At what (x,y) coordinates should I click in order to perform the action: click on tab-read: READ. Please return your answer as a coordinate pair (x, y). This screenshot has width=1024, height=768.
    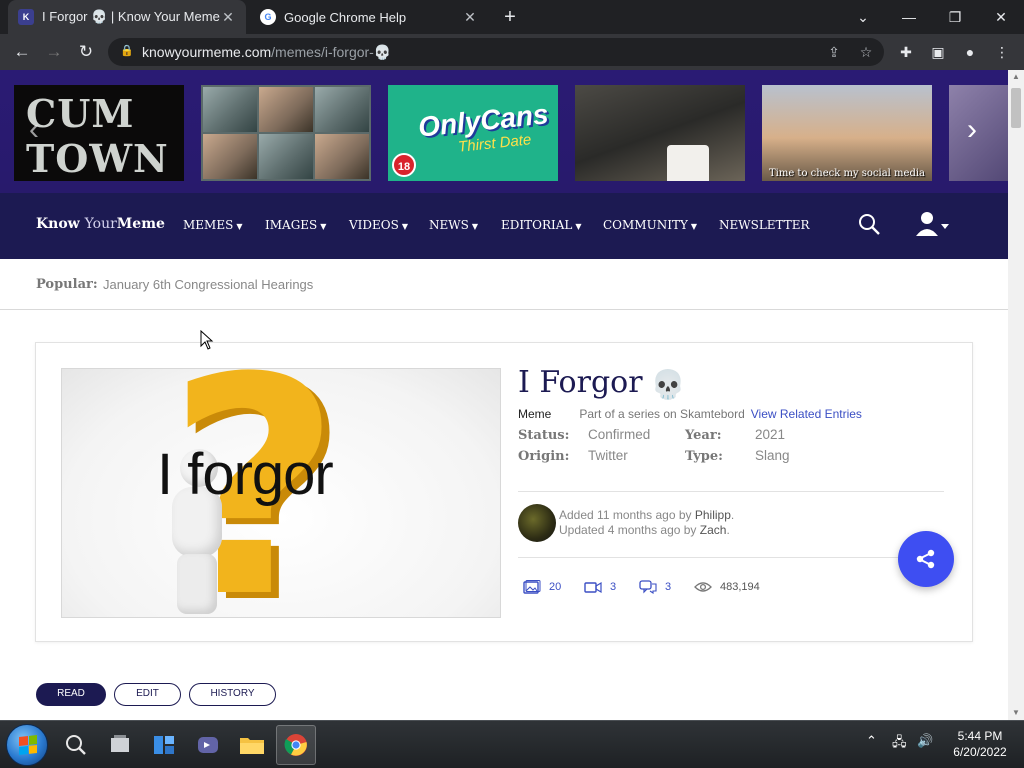
    Looking at the image, I should click on (71, 694).